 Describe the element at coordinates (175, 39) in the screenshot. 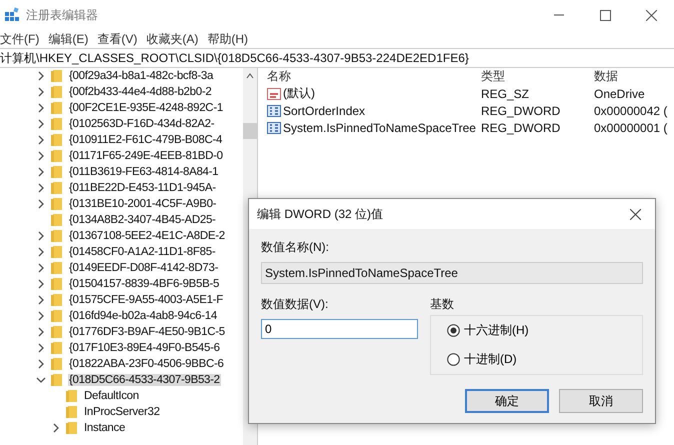

I see `menu-item: 收藏夹(A)` at that location.